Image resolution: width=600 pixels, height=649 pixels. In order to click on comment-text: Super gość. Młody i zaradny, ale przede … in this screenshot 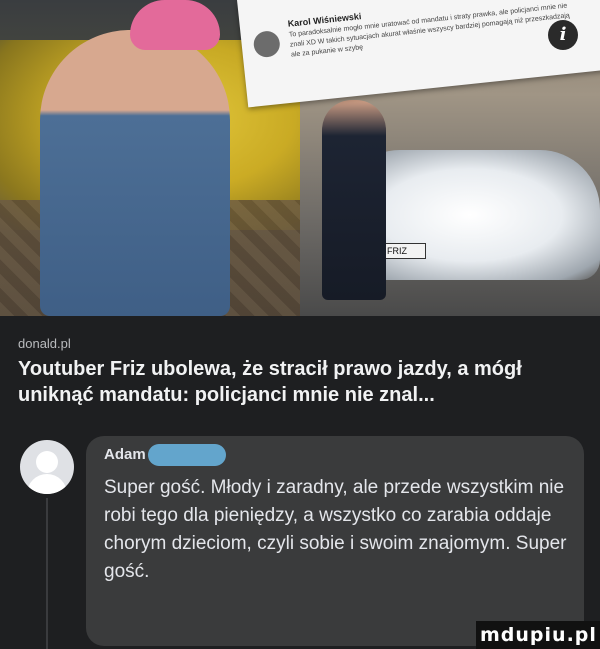, I will do `click(335, 529)`.